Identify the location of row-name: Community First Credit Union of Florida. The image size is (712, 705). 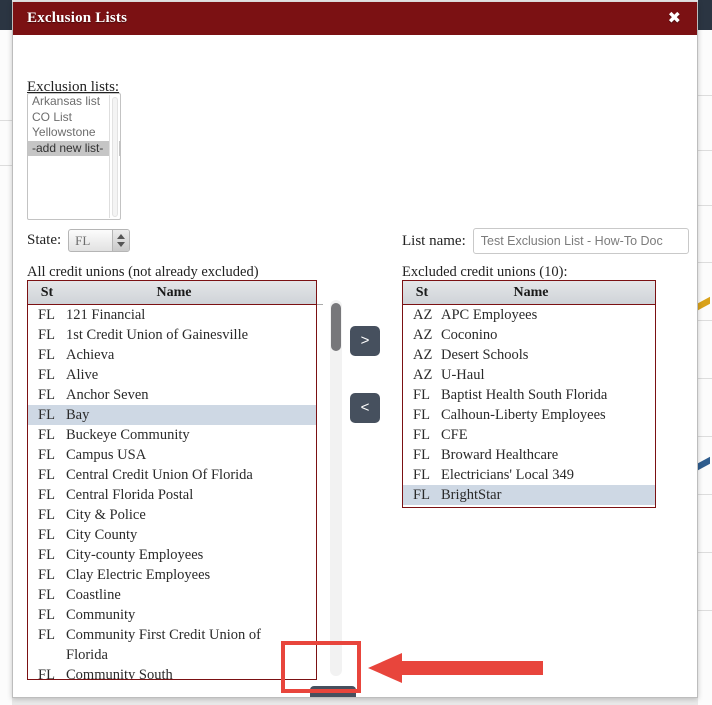
(163, 645).